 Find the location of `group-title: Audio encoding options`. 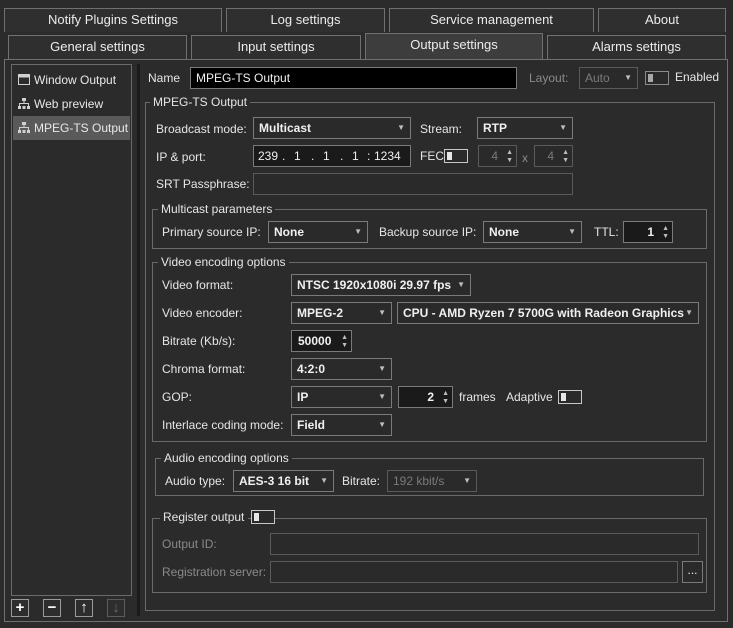

group-title: Audio encoding options is located at coordinates (226, 458).